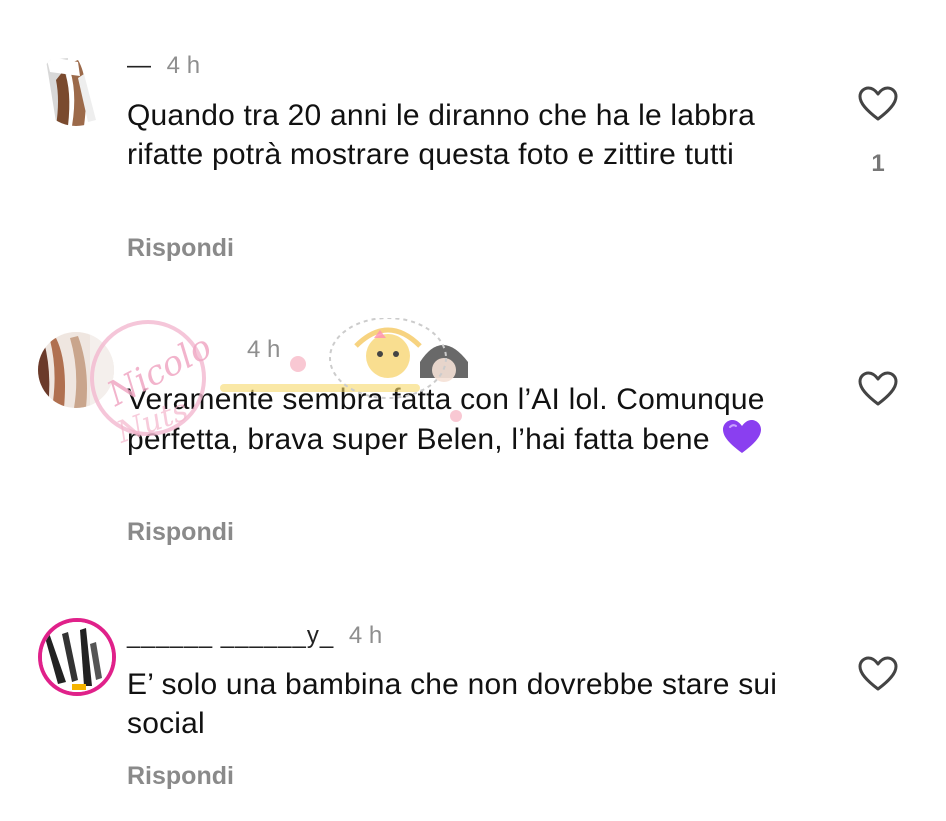 The width and height of the screenshot is (946, 821). I want to click on comment-meta: ______ ______y_ 4 h, so click(254, 636).